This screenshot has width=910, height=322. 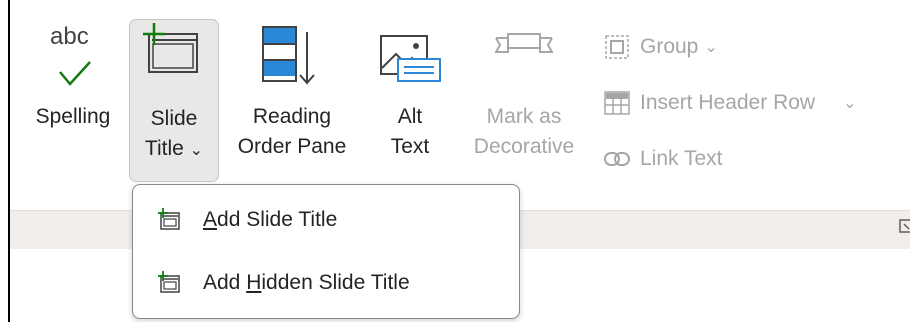 I want to click on access-key: H, so click(x=254, y=282).